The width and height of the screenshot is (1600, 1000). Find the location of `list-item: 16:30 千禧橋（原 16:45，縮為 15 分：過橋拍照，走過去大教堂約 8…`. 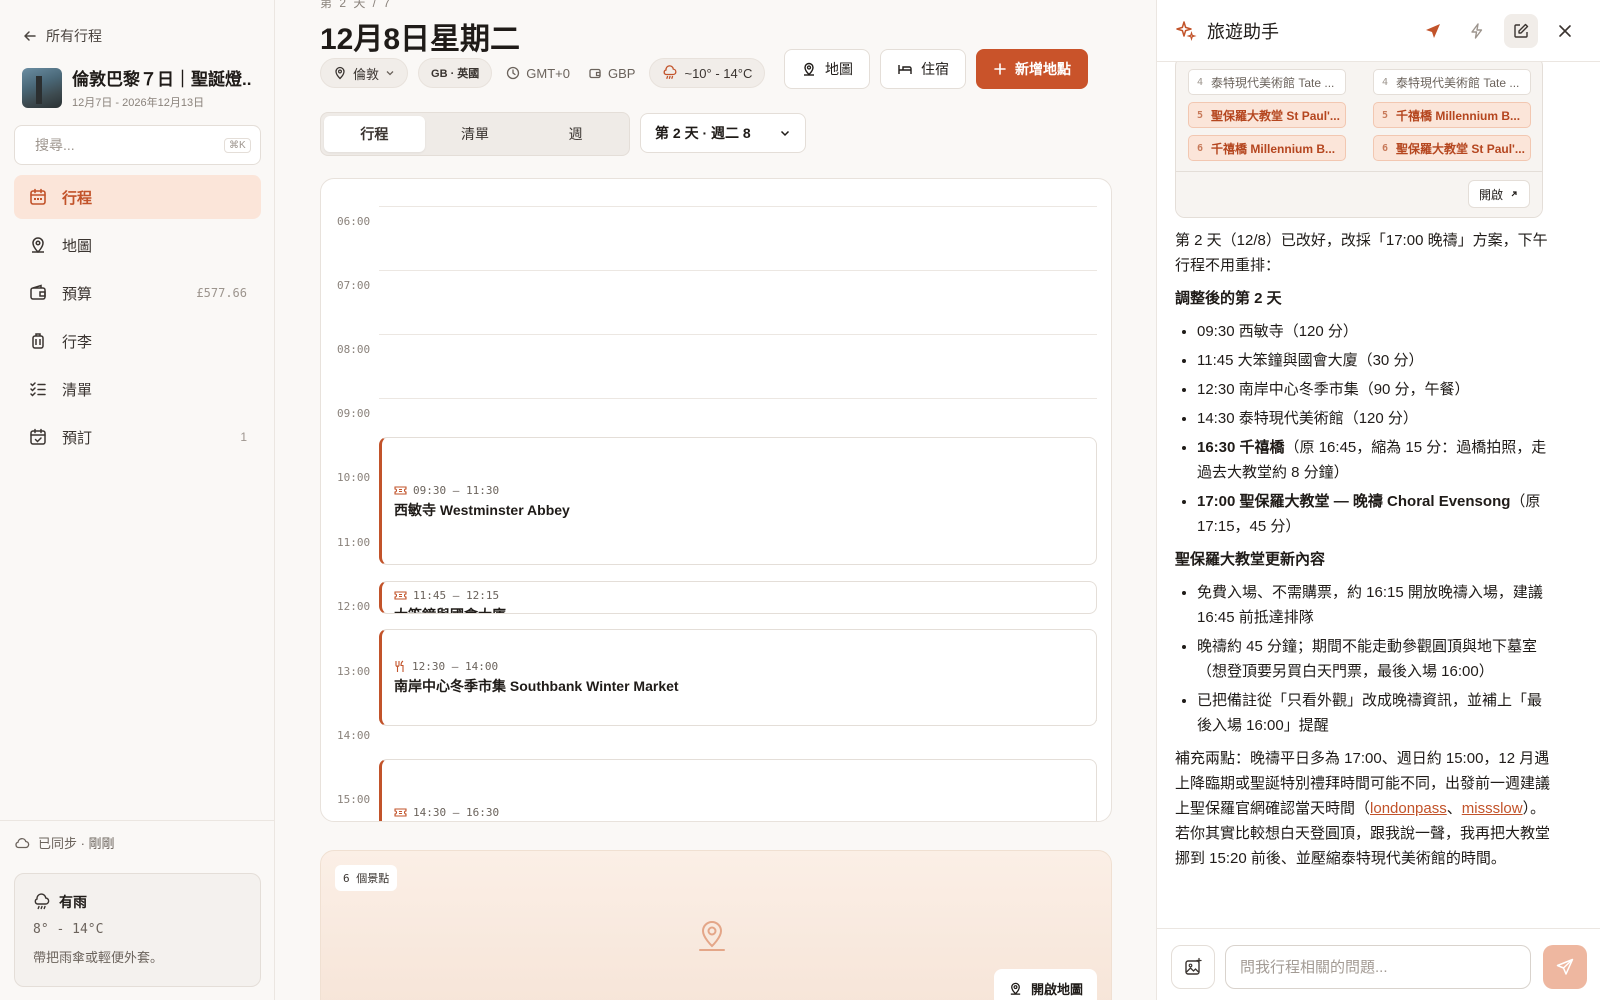

list-item: 16:30 千禧橋（原 16:45，縮為 15 分：過橋拍照，走過去大教堂約 8… is located at coordinates (1375, 460).